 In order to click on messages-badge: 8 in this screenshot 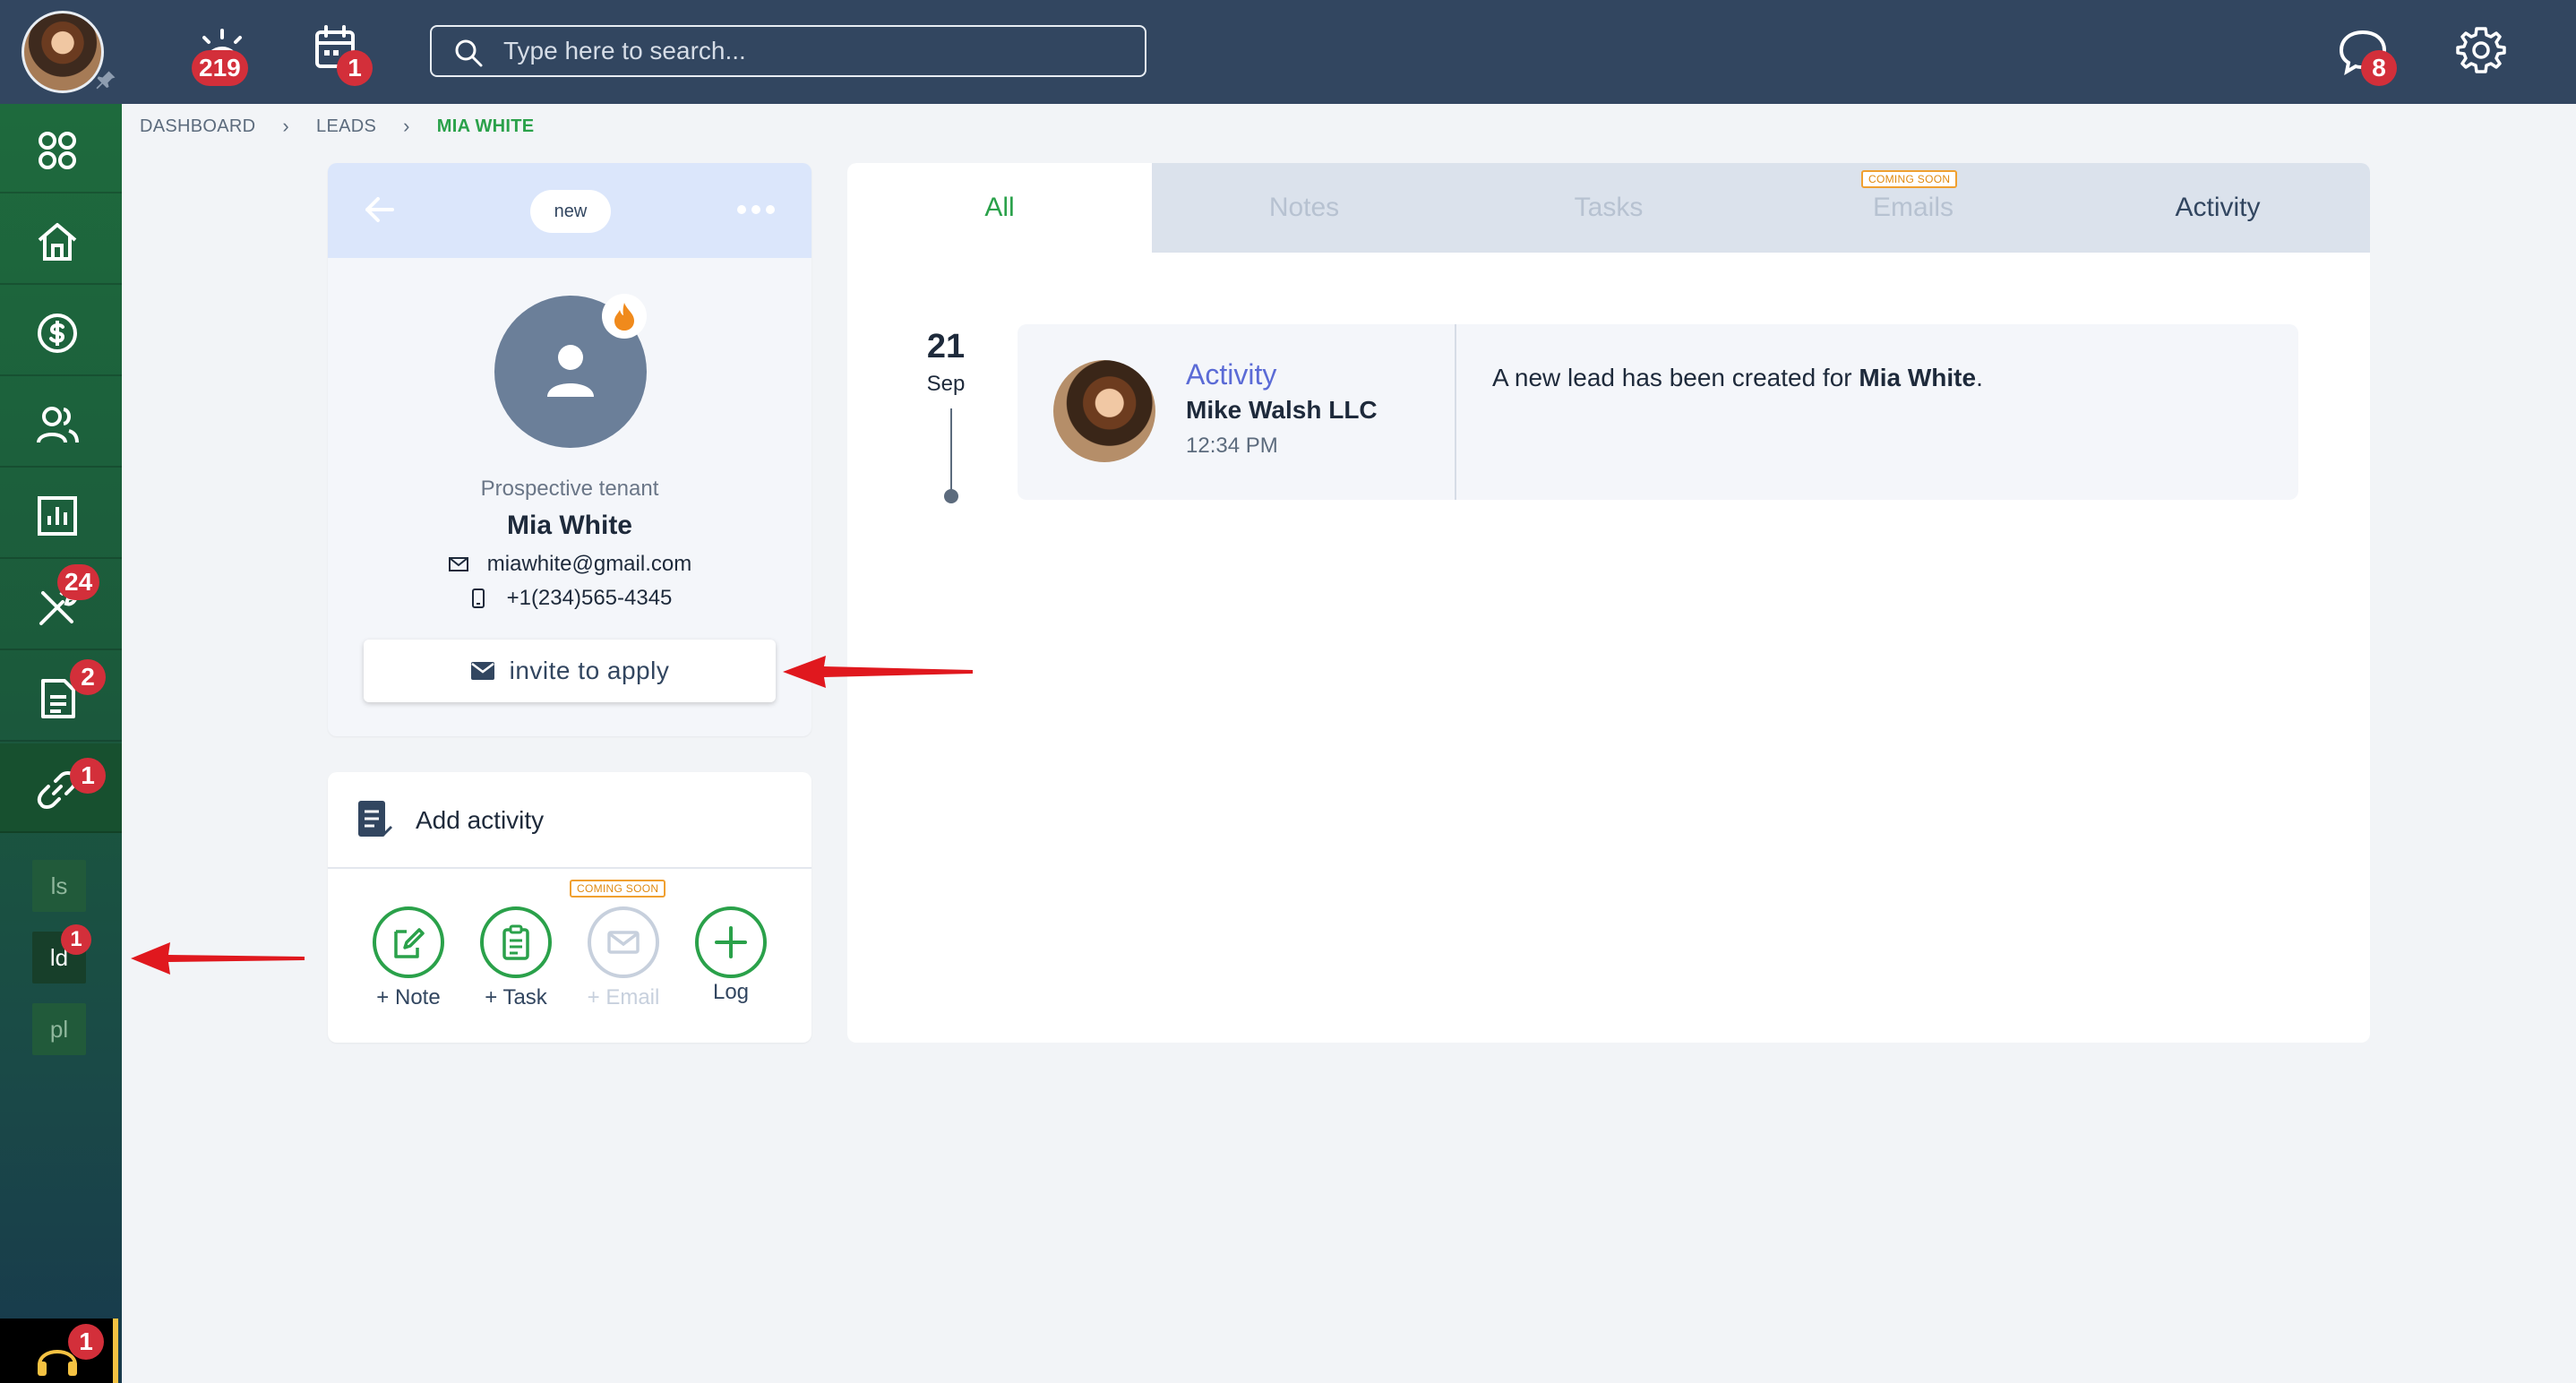, I will do `click(2379, 68)`.